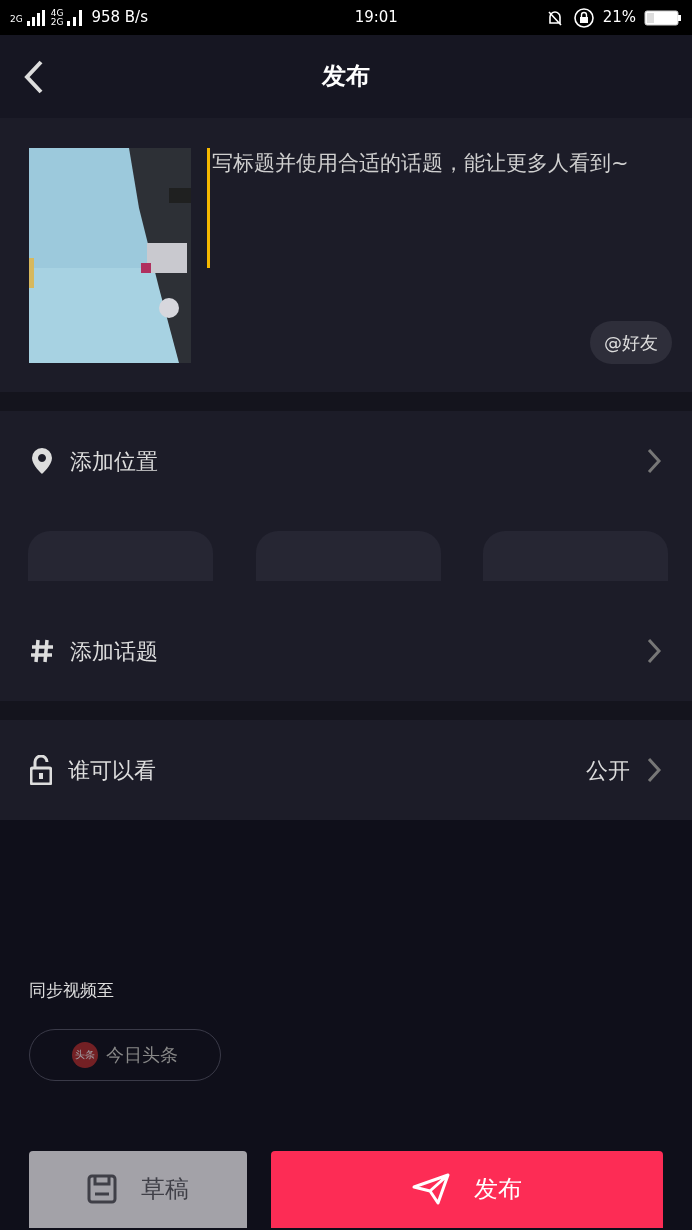 This screenshot has height=1230, width=692. Describe the element at coordinates (663, 17) in the screenshot. I see `battery-icon` at that location.